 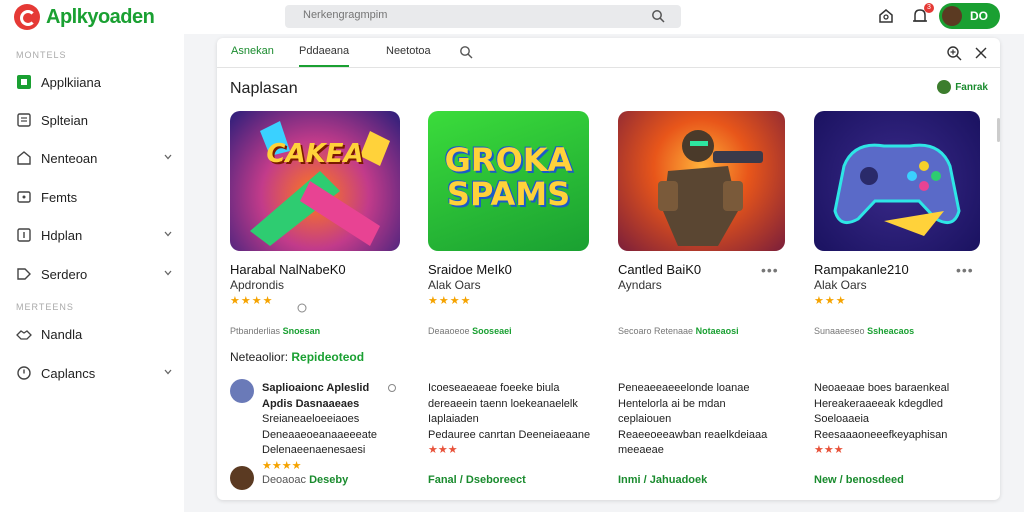 What do you see at coordinates (64, 120) in the screenshot?
I see `sidebar-item-label: Splteian` at bounding box center [64, 120].